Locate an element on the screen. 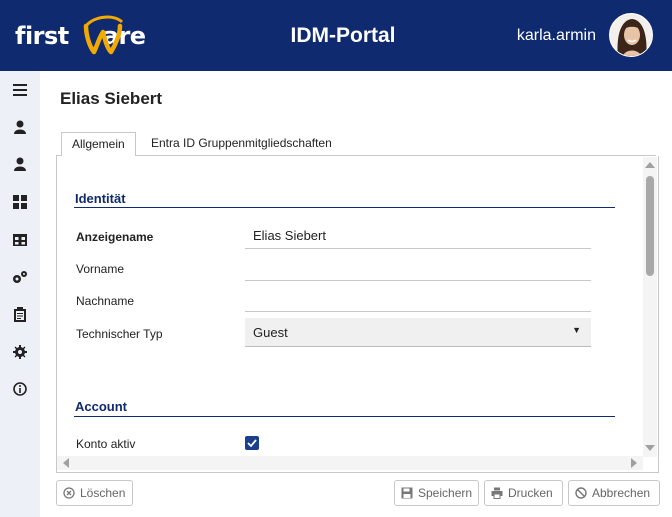 The height and width of the screenshot is (517, 672). page-title: Elias Siebert is located at coordinates (111, 98).